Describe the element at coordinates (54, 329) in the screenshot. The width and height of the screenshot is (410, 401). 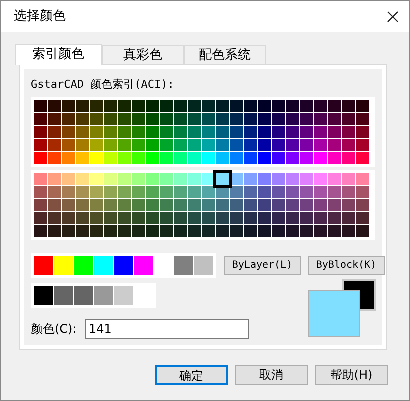
I see `color-field-label: 颜色(C):` at that location.